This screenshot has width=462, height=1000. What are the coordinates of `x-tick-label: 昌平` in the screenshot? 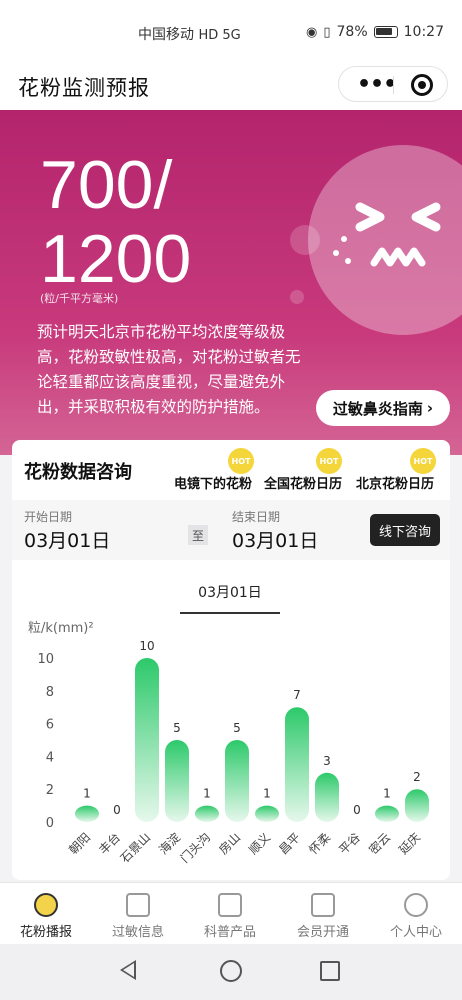 It's located at (289, 843).